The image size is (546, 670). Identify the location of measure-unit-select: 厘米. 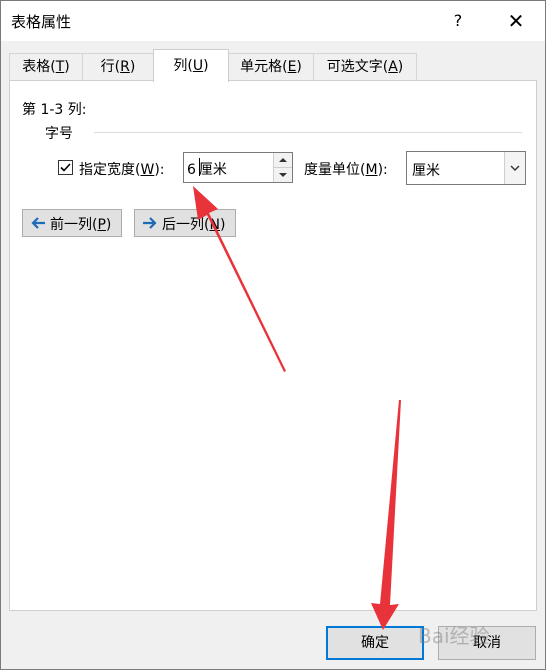
(466, 168).